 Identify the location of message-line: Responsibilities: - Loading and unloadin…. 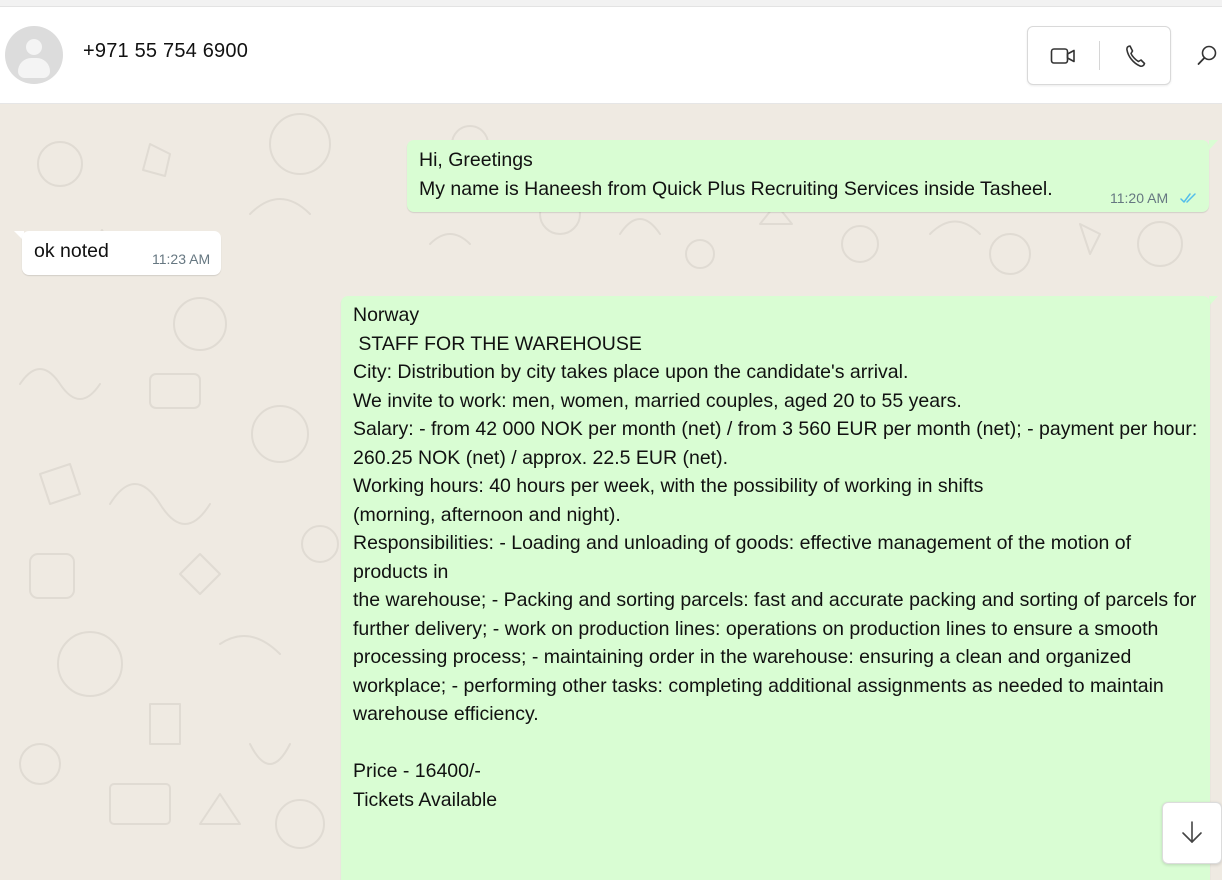
(745, 557).